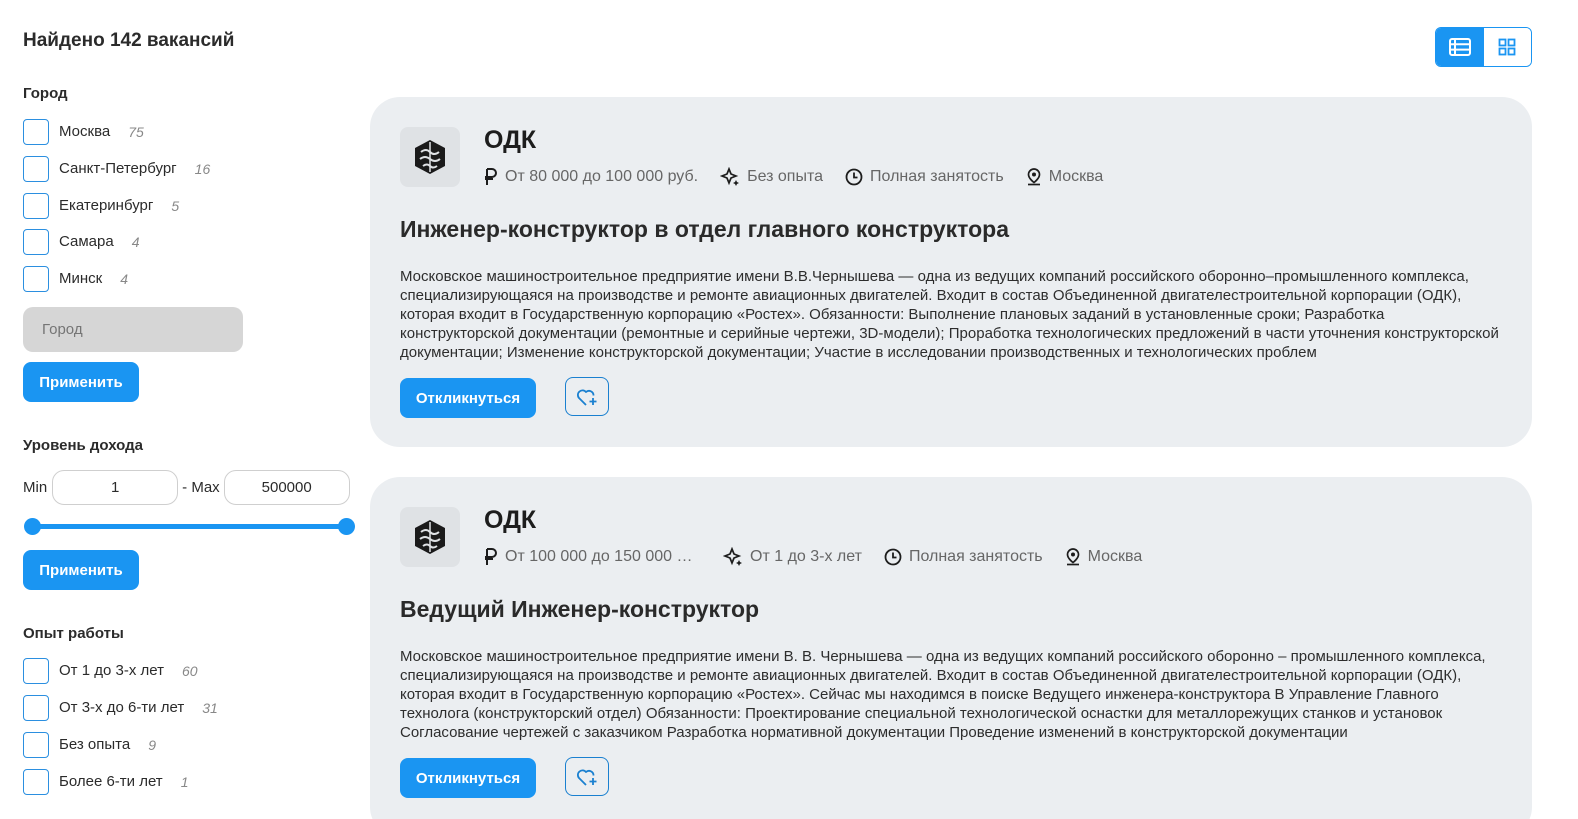 This screenshot has width=1578, height=819. I want to click on city-search-input, so click(133, 329).